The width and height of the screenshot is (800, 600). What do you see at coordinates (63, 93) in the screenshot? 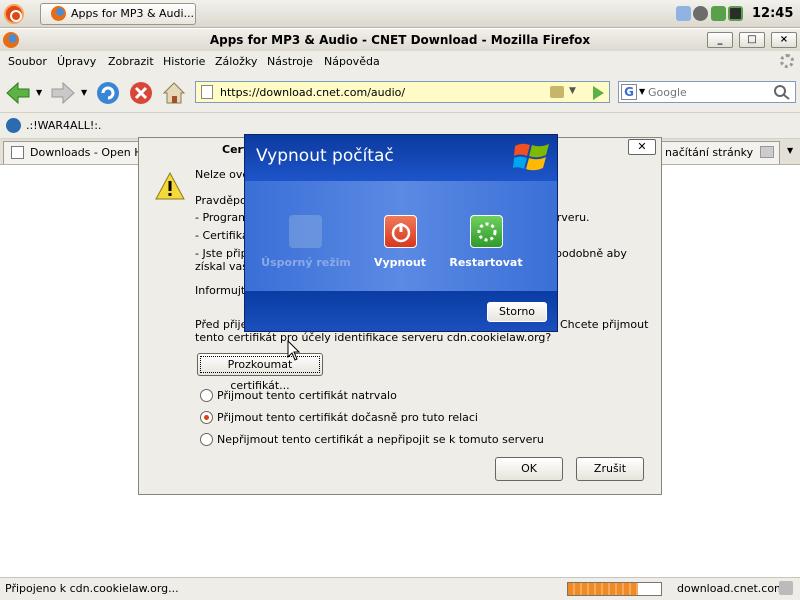
I see `forward-arrow-icon` at bounding box center [63, 93].